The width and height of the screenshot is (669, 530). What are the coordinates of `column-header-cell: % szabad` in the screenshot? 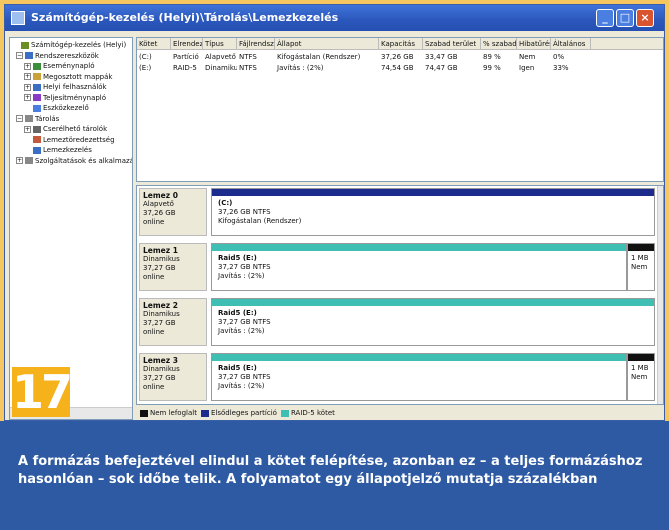 It's located at (499, 44).